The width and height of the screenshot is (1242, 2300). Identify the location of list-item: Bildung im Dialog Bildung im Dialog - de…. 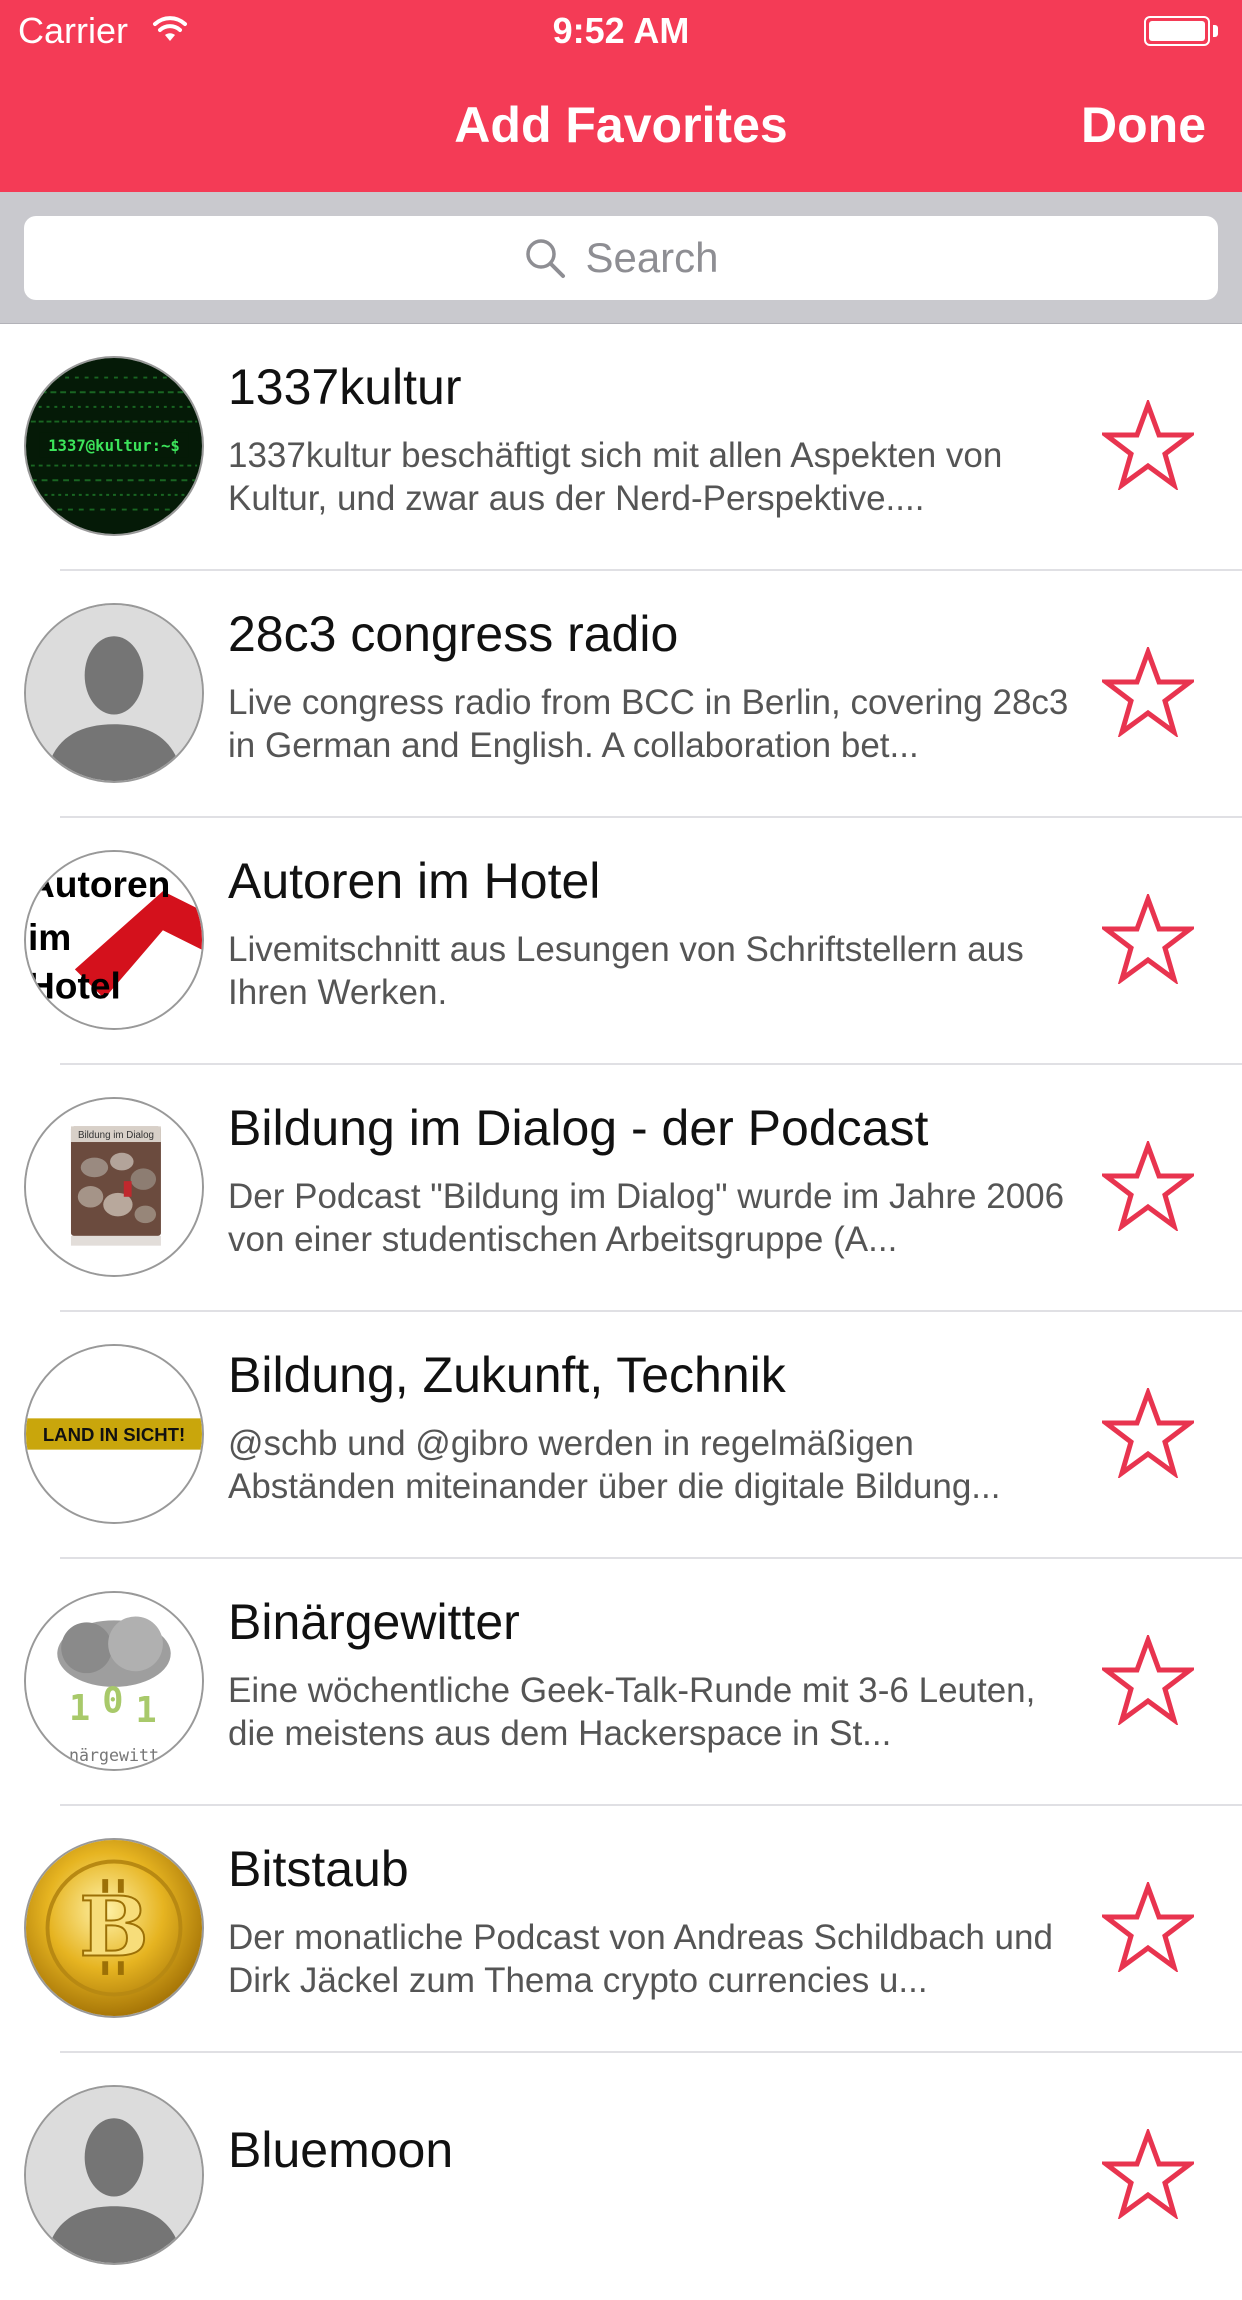
(621, 1188).